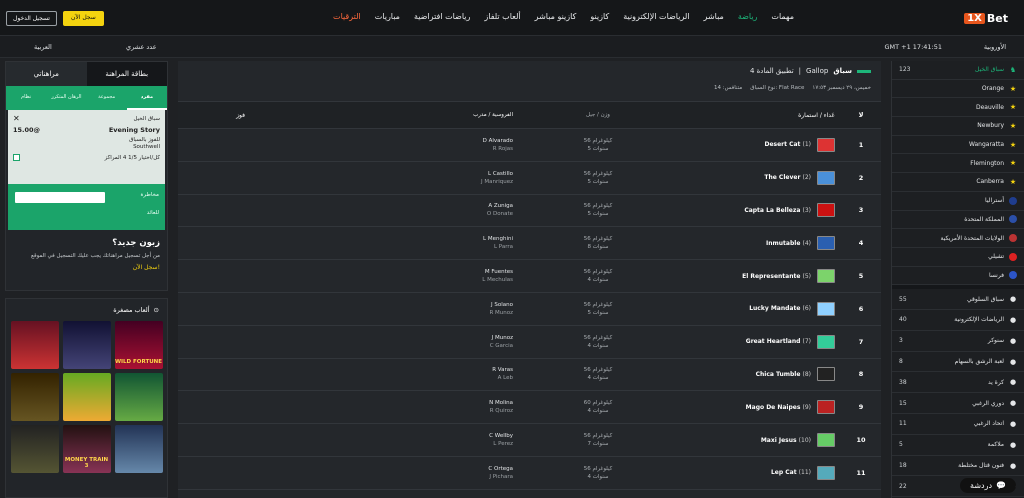  What do you see at coordinates (1013, 382) in the screenshot?
I see `handball-icon: ●` at bounding box center [1013, 382].